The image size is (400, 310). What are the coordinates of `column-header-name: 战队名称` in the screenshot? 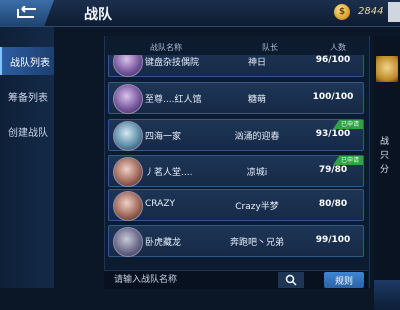 It's located at (166, 47).